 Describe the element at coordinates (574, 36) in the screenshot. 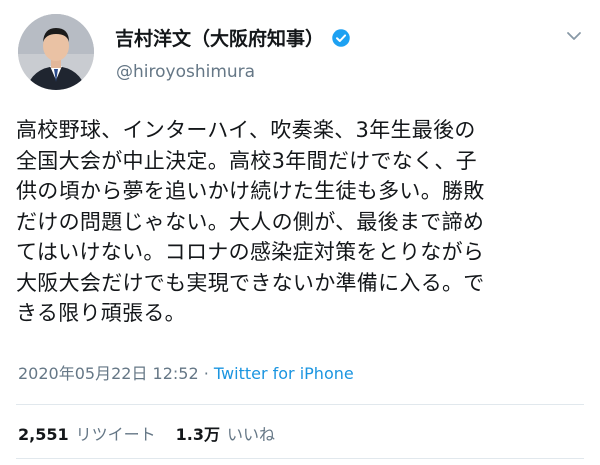

I see `chevron-down-icon` at that location.